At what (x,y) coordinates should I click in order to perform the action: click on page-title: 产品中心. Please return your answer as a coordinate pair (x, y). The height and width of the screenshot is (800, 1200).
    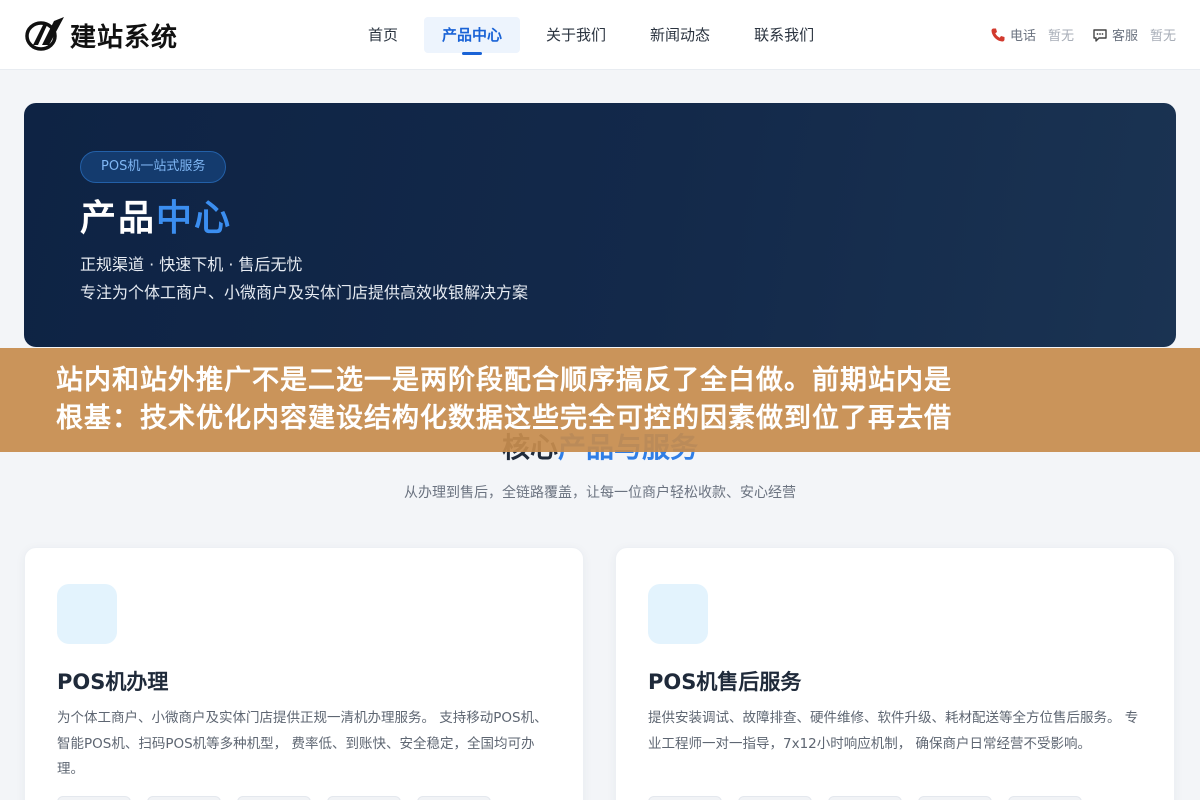
    Looking at the image, I should click on (156, 215).